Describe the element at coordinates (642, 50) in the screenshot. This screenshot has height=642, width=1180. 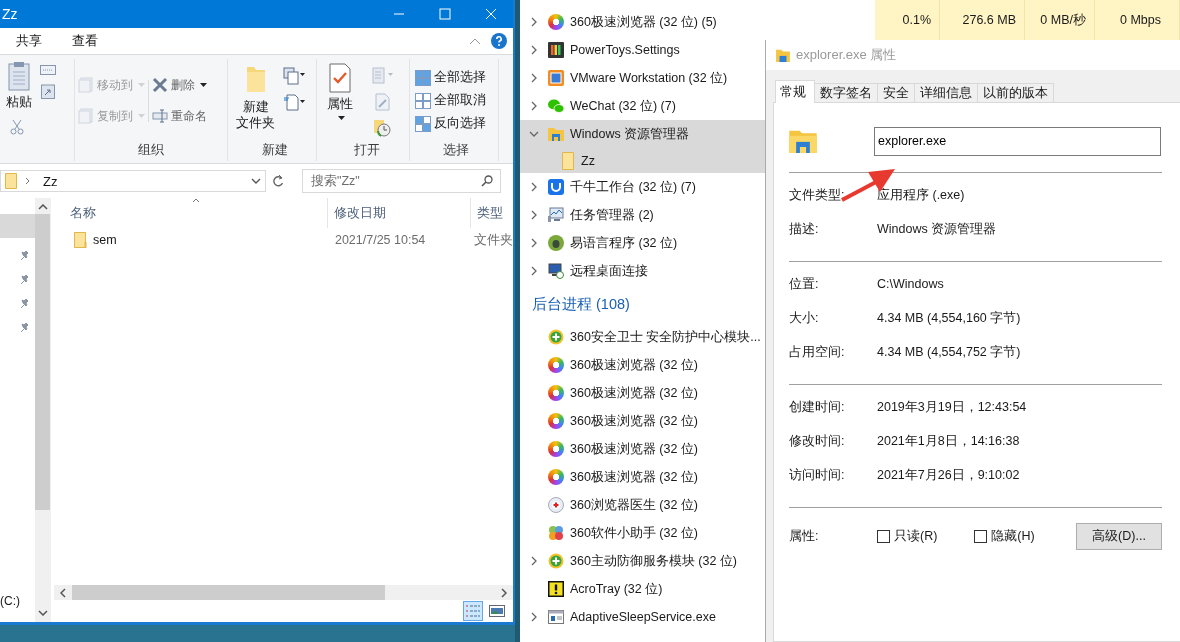
I see `process-row: PowerToys.Settings` at that location.